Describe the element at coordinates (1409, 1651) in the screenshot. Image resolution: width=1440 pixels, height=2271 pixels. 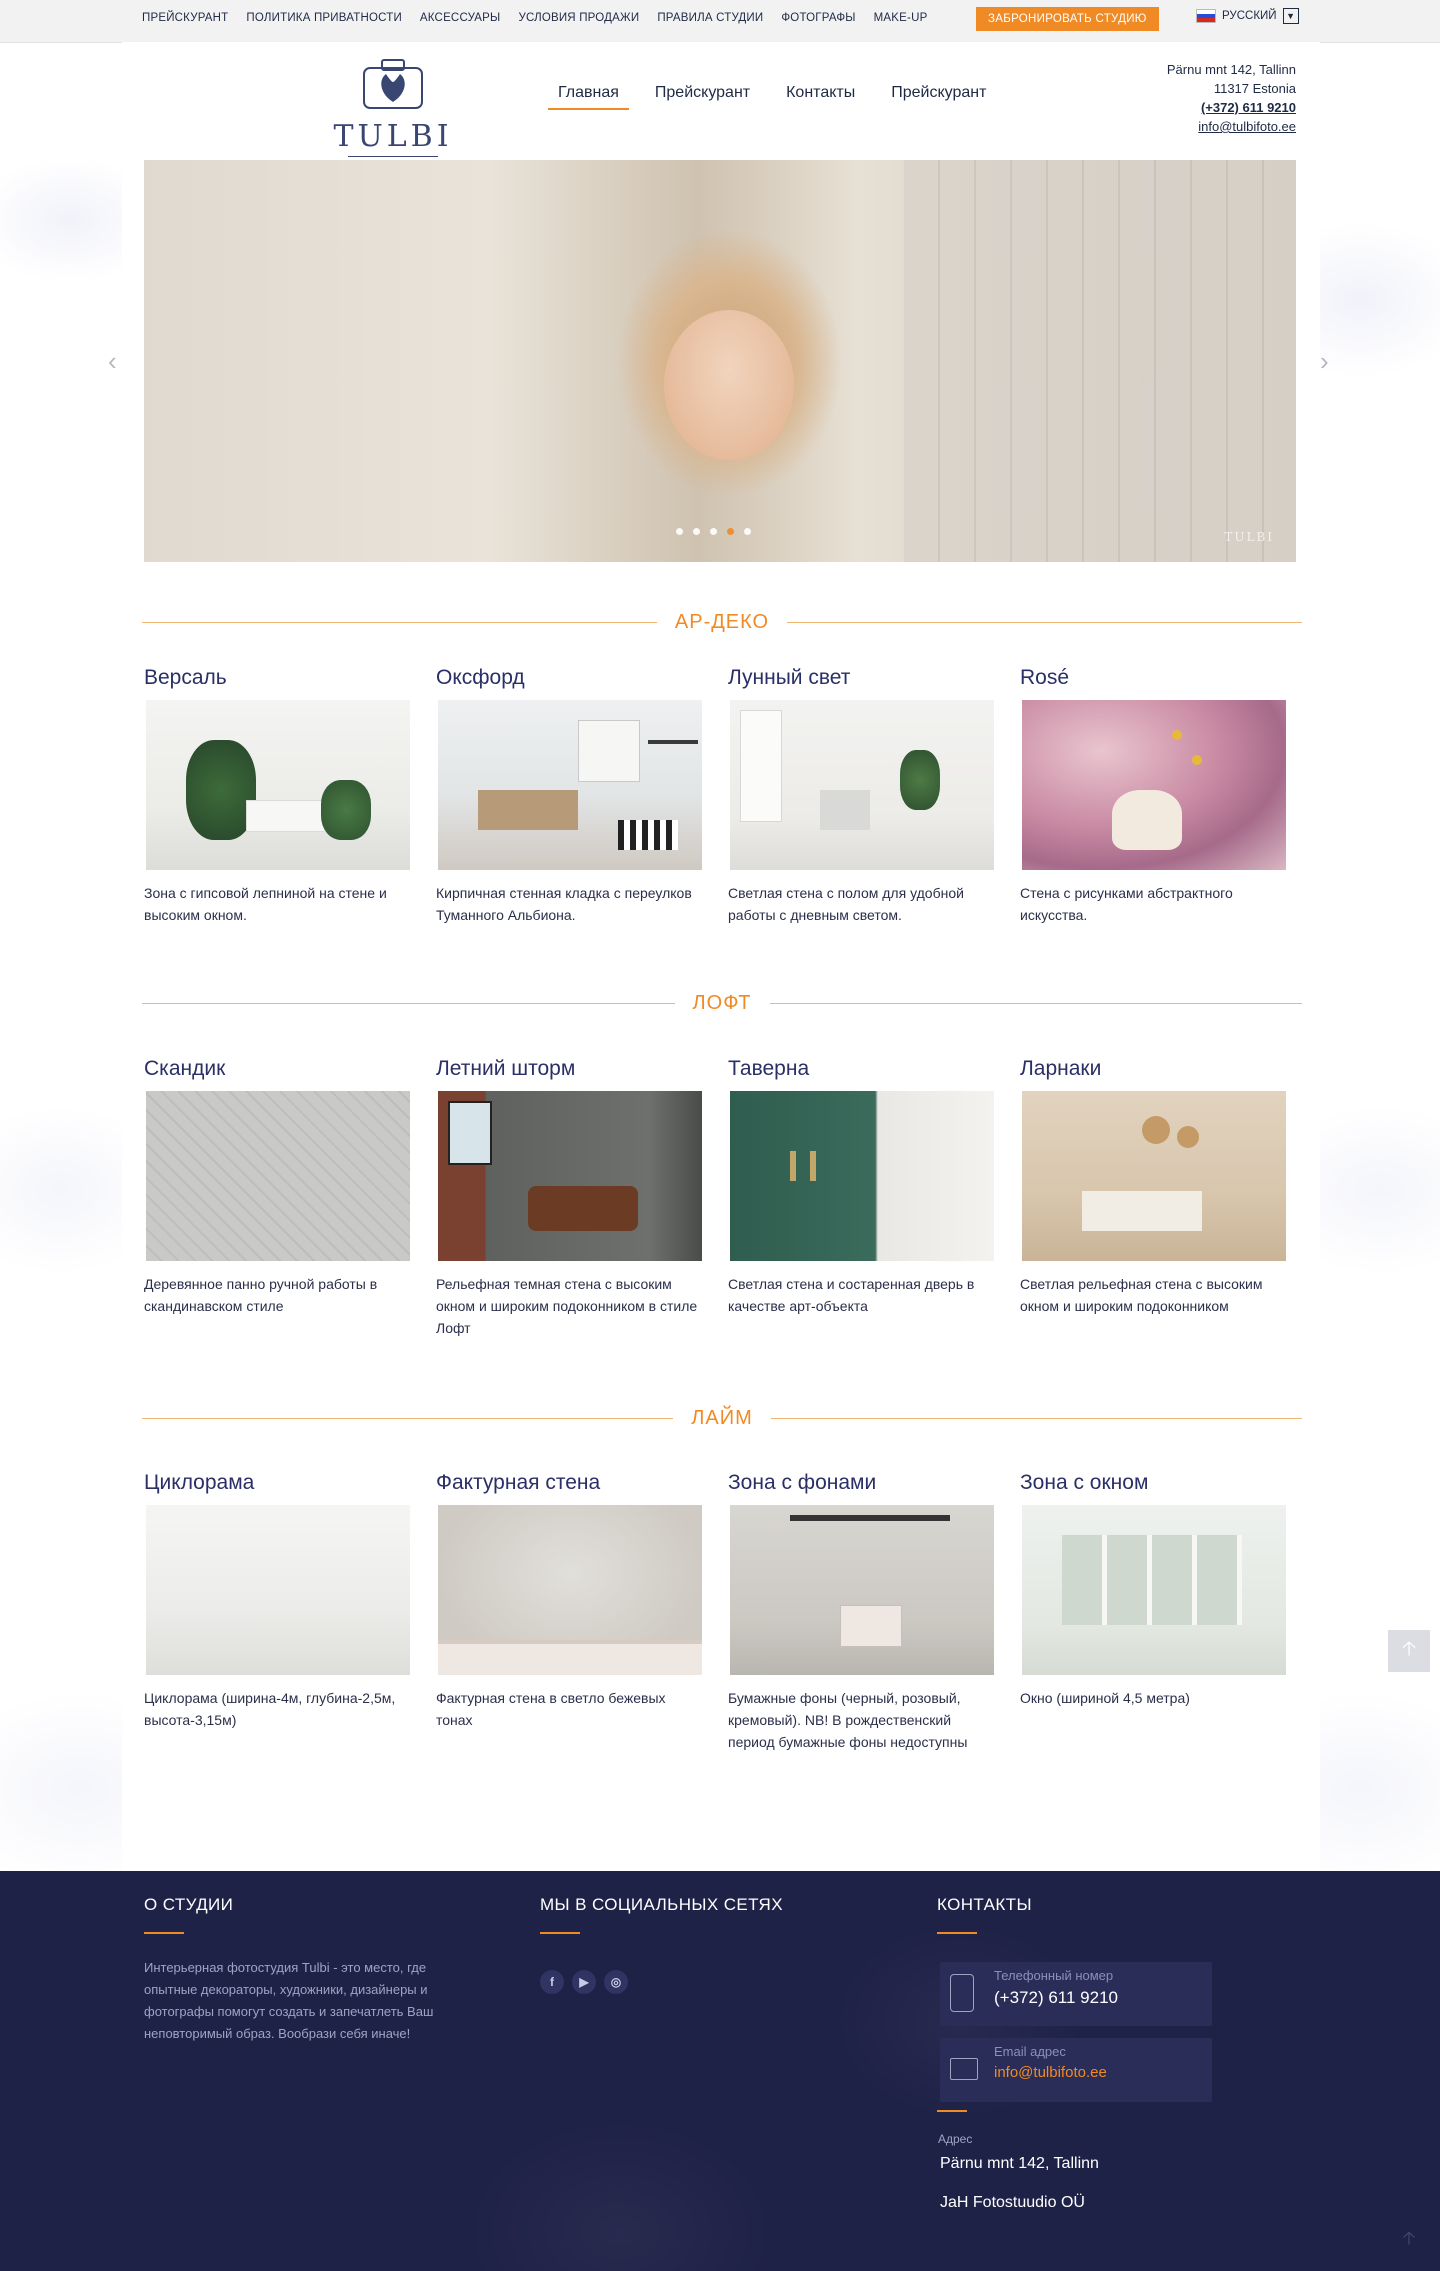
I see `scroll-to-top-button: 🡡` at that location.